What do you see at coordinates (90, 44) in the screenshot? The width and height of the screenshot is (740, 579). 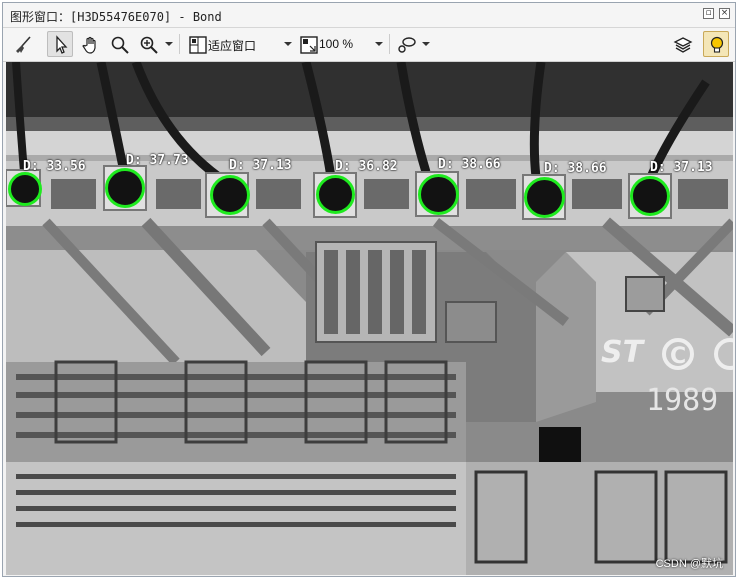 I see `hand-icon` at bounding box center [90, 44].